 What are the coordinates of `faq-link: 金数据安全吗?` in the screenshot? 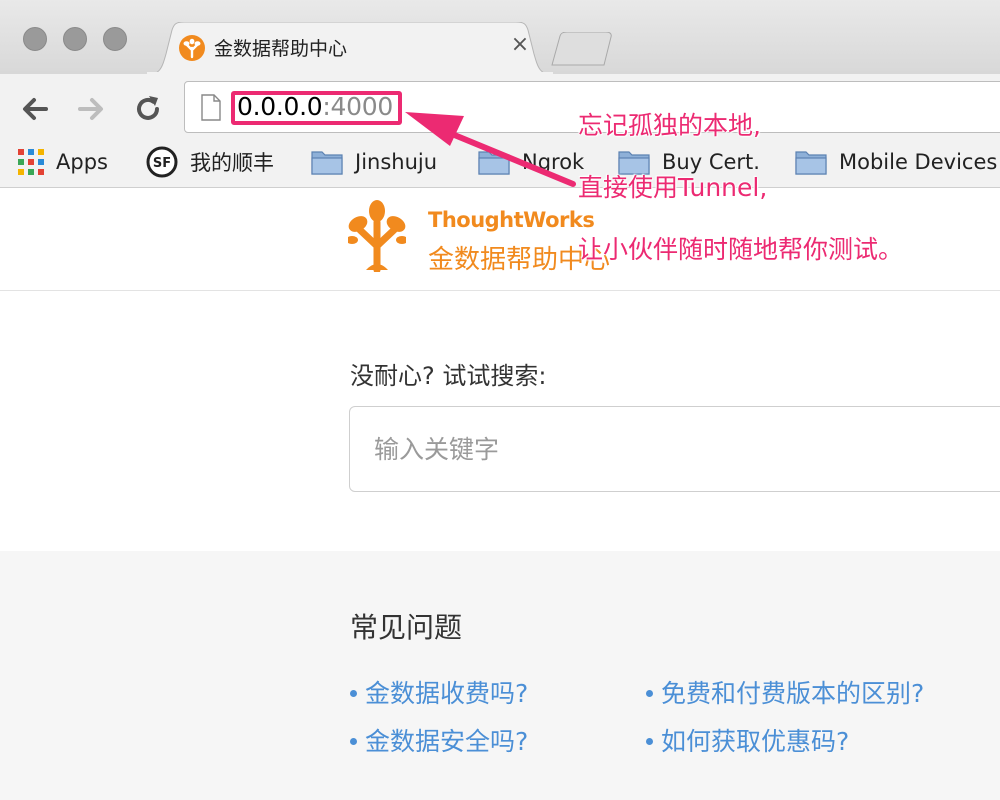 It's located at (439, 740).